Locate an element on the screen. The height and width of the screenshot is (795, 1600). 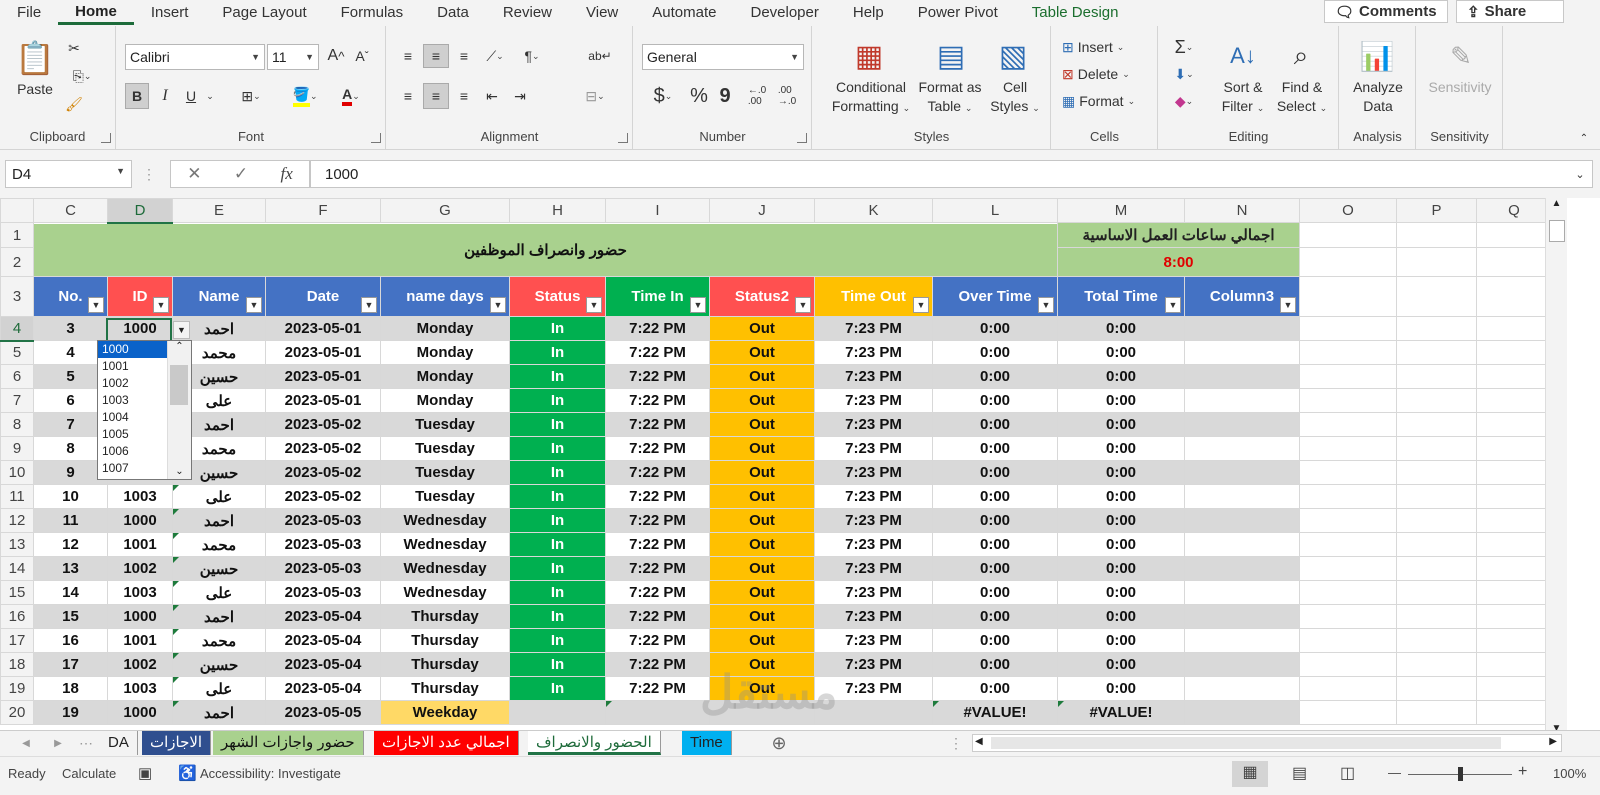
row-header: 8 is located at coordinates (17, 424).